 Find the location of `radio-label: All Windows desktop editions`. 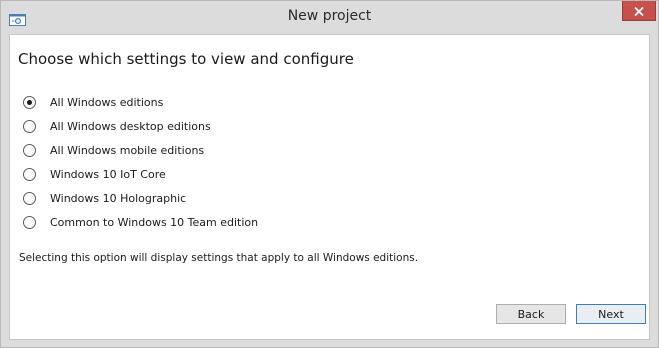

radio-label: All Windows desktop editions is located at coordinates (130, 126).